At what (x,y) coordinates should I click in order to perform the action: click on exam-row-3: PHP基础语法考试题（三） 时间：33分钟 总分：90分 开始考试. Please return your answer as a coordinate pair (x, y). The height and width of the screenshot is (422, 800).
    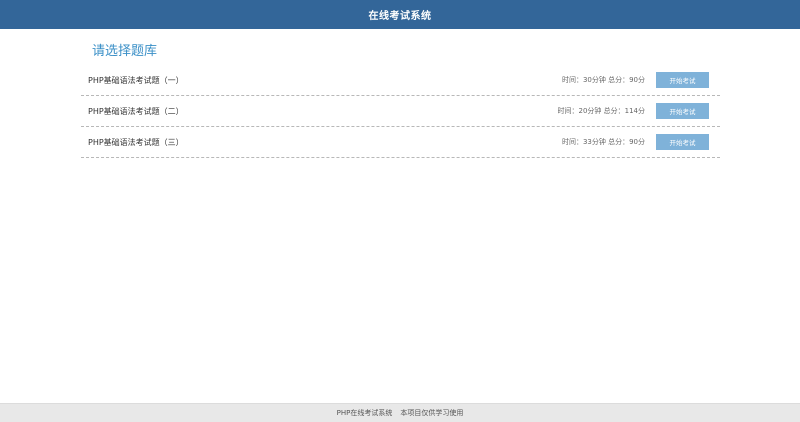
    Looking at the image, I should click on (400, 142).